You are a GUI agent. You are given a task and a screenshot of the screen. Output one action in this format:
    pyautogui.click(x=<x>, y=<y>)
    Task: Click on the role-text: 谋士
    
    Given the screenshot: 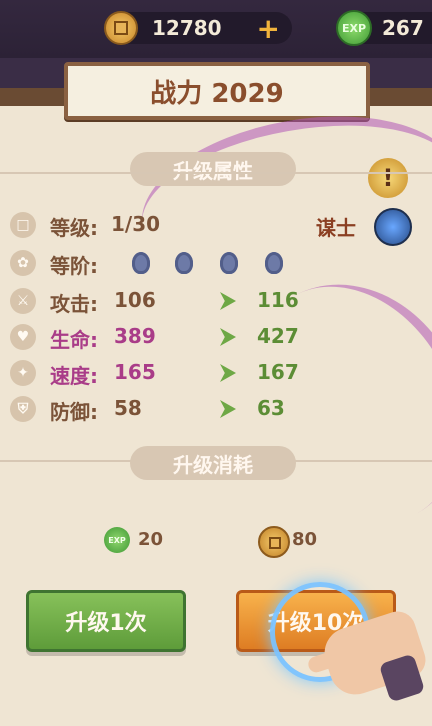 What is the action you would take?
    pyautogui.click(x=336, y=228)
    